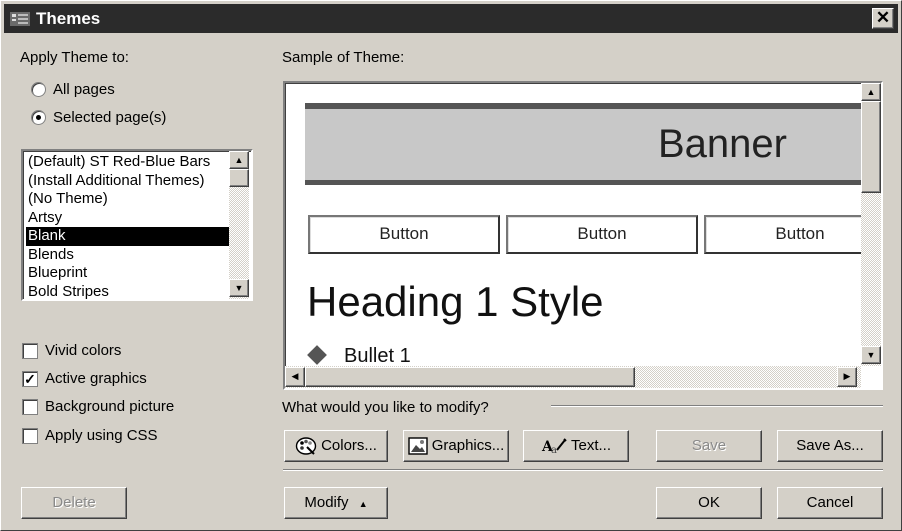 This screenshot has width=902, height=531. Describe the element at coordinates (451, 18) in the screenshot. I see `title-bar: Themes ✕` at that location.